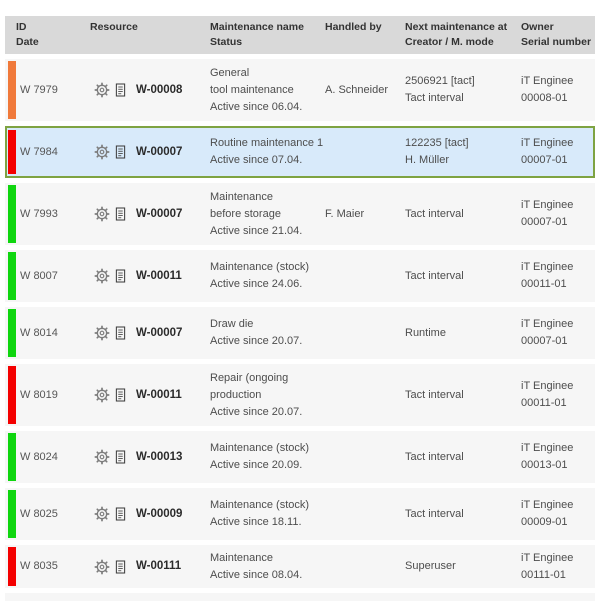 The height and width of the screenshot is (601, 600). I want to click on serial-number: 00013-01, so click(544, 465).